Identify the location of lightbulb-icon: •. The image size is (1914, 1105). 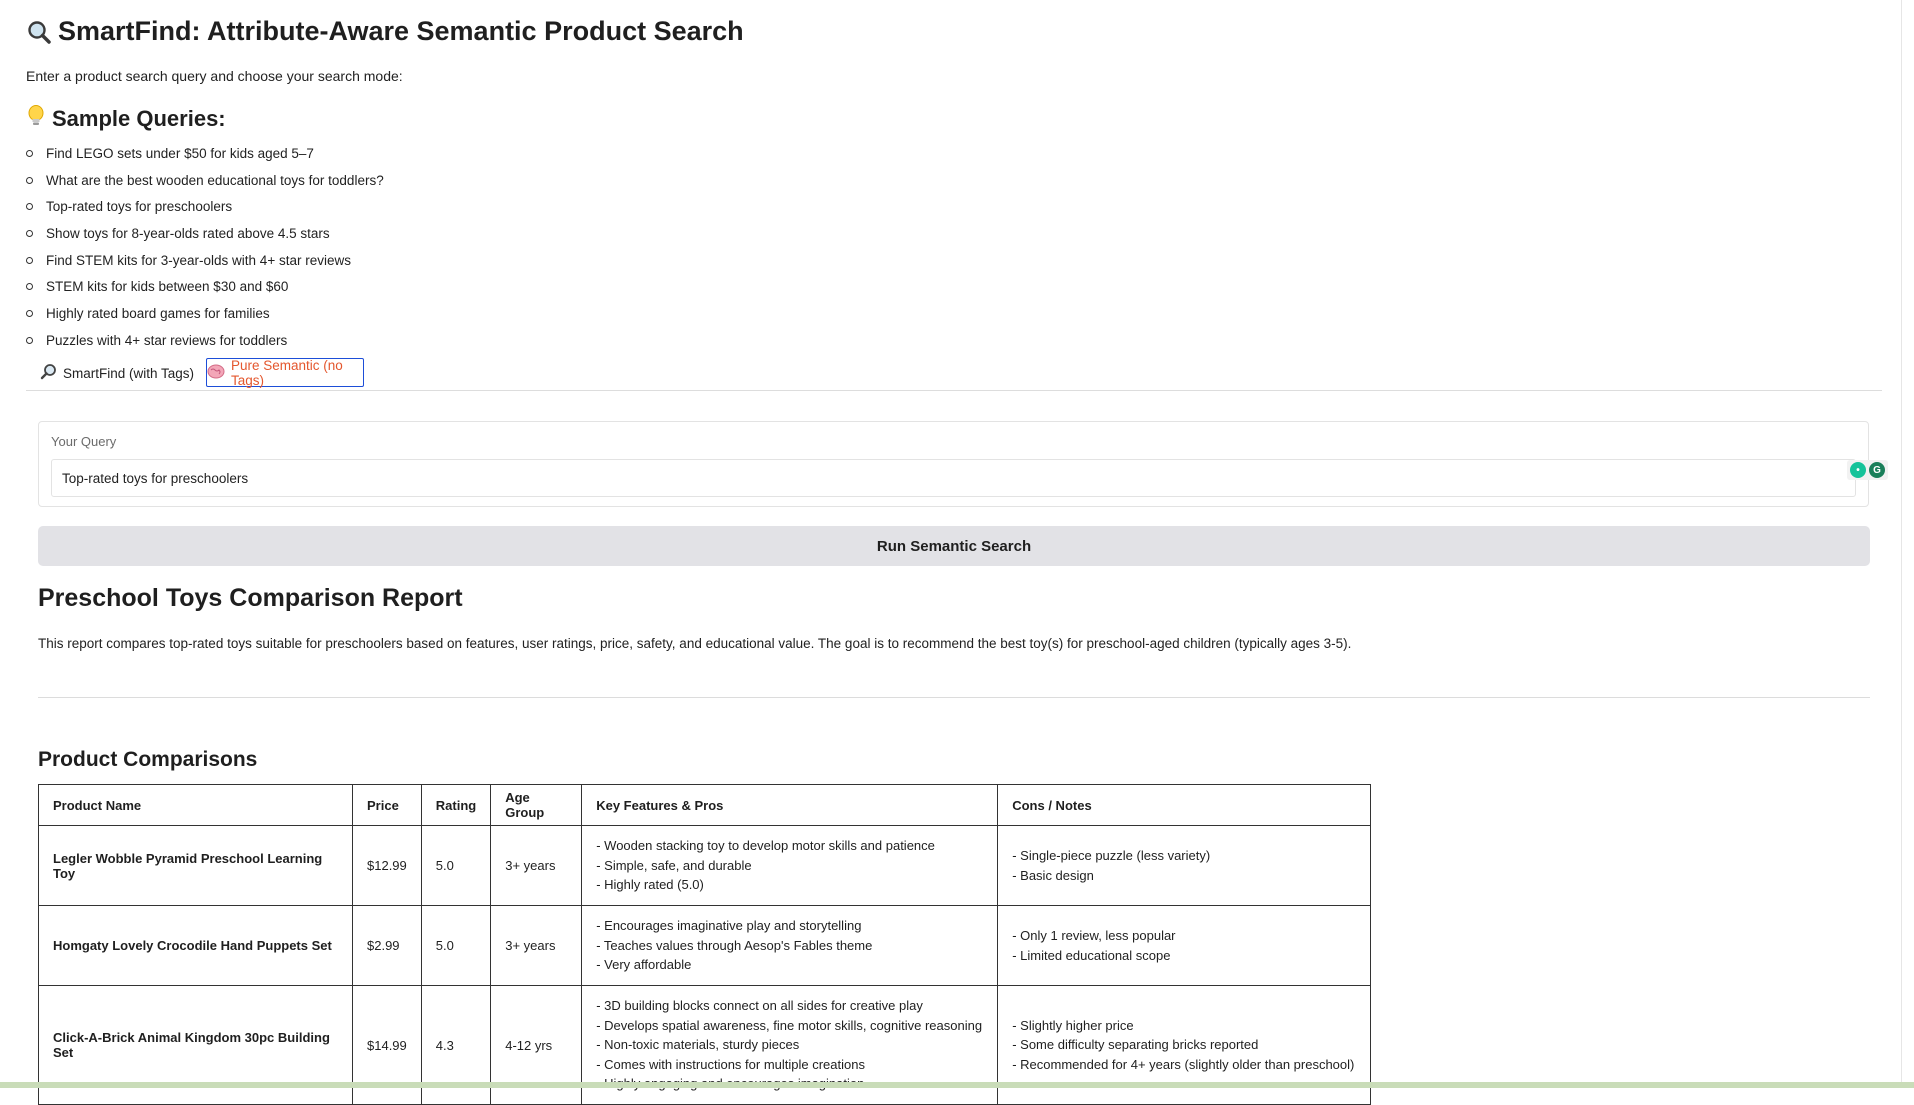
(1858, 470).